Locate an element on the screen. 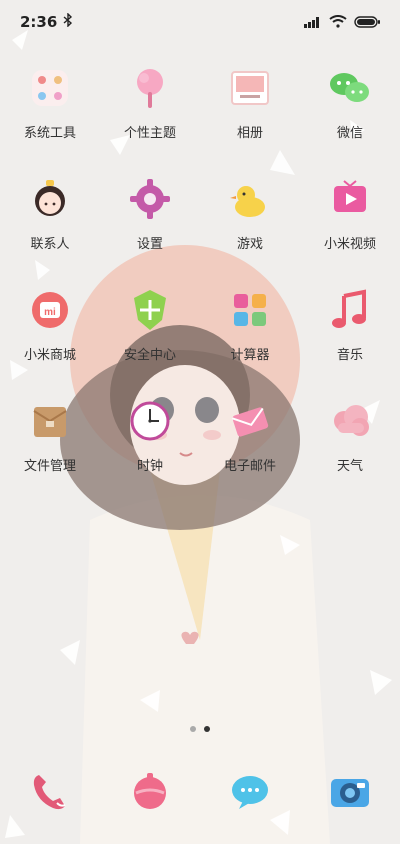 The image size is (400, 844). app-label: 安全中心 is located at coordinates (149, 355).